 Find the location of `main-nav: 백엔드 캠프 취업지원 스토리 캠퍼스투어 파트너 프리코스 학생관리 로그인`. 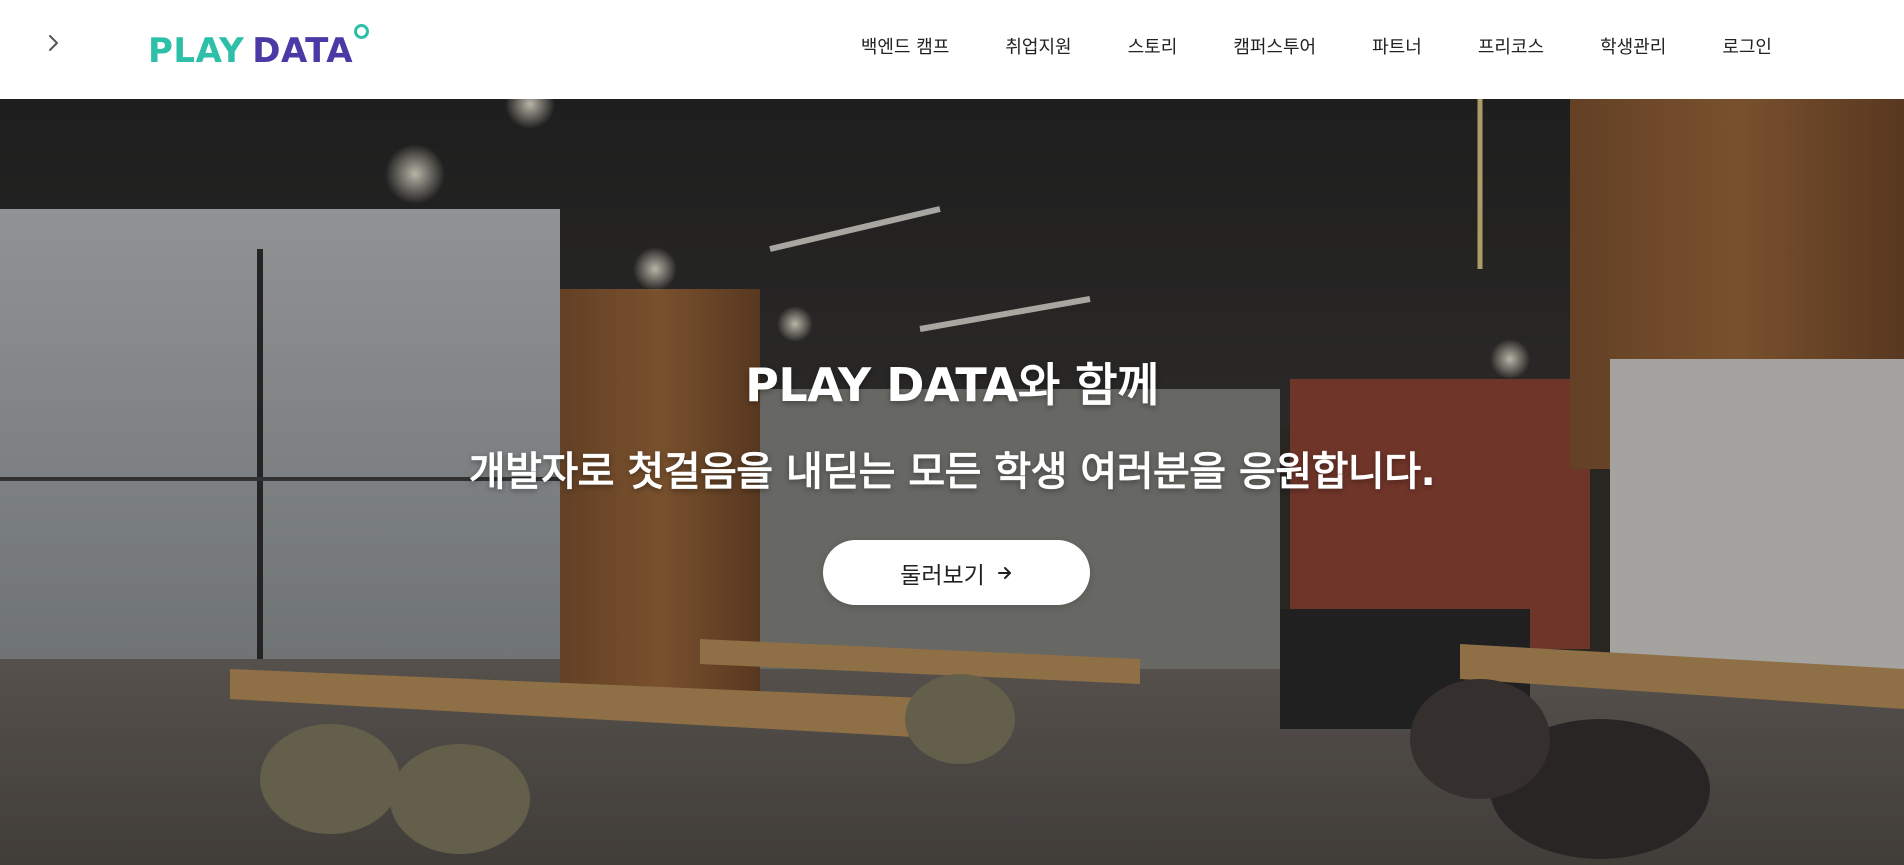

main-nav: 백엔드 캠프 취업지원 스토리 캠퍼스투어 파트너 프리코스 학생관리 로그인 is located at coordinates (1288, 46).